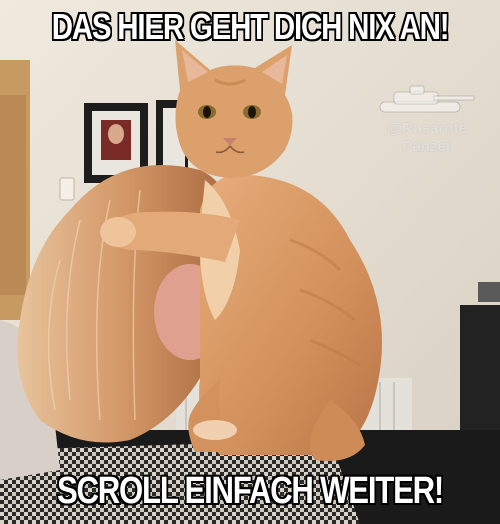 This screenshot has width=500, height=524. What do you see at coordinates (427, 99) in the screenshot?
I see `tank-icon` at bounding box center [427, 99].